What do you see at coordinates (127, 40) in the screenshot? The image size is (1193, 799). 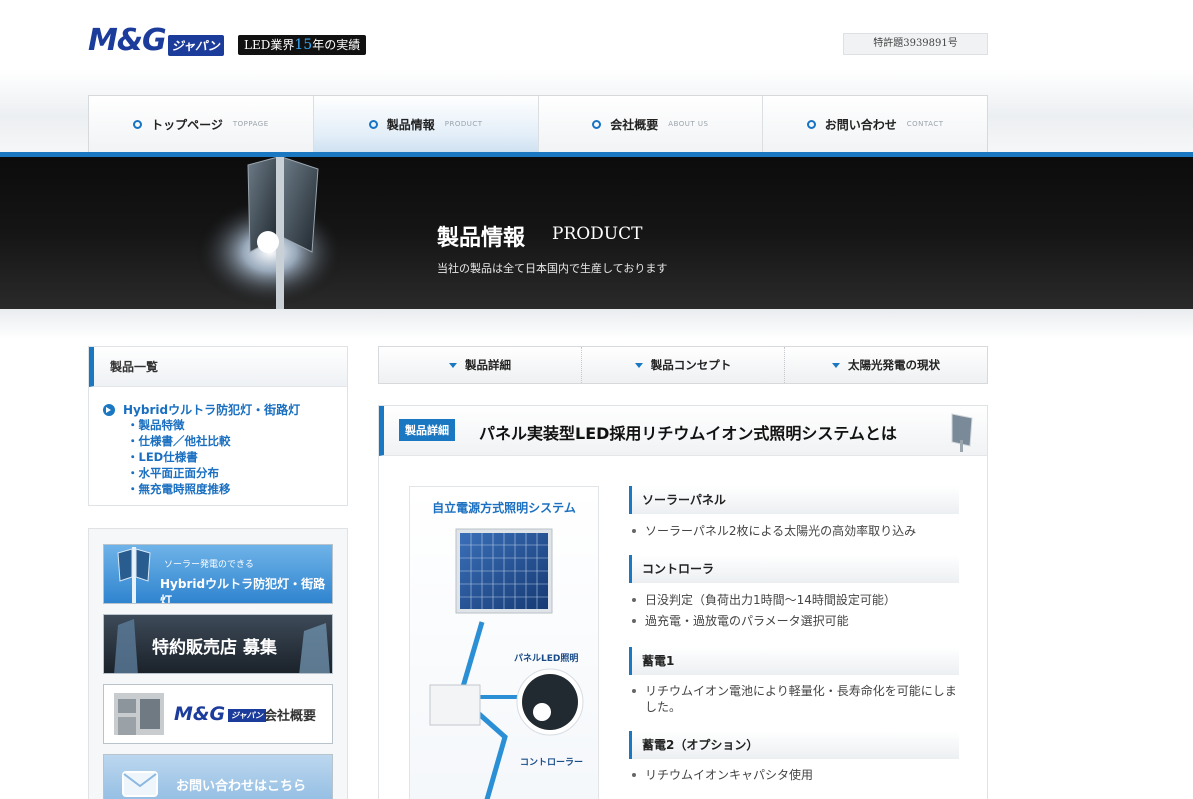 I see `logo-mg-text: M&G` at bounding box center [127, 40].